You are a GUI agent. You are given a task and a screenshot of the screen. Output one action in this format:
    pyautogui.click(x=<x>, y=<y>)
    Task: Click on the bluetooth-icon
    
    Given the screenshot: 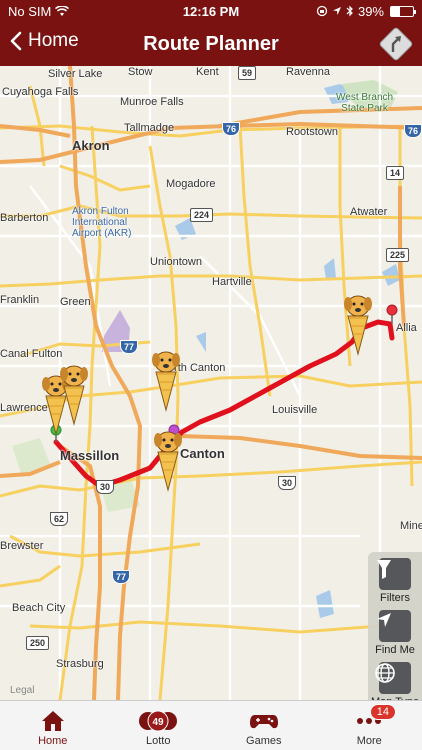 What is the action you would take?
    pyautogui.click(x=349, y=11)
    